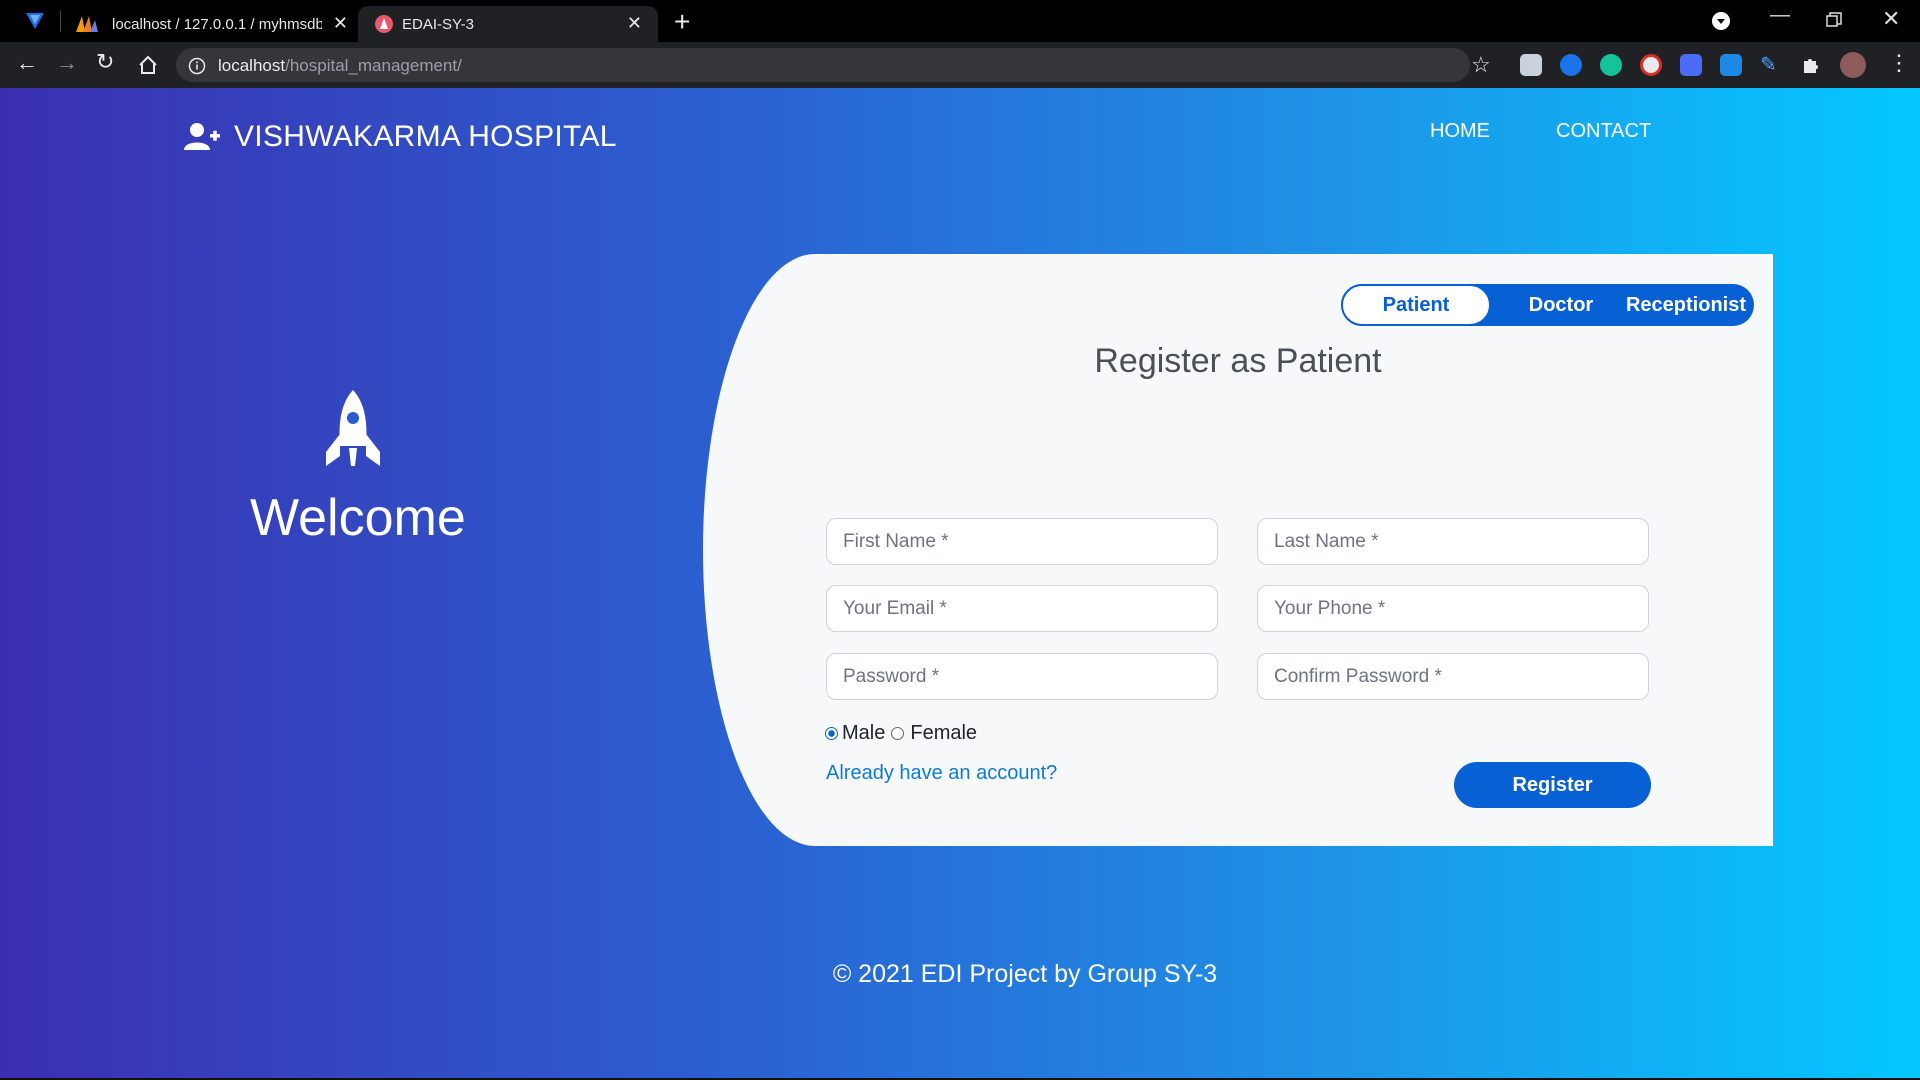 The width and height of the screenshot is (1920, 1080). What do you see at coordinates (438, 24) in the screenshot?
I see `tab-title: EDAI-SY-3` at bounding box center [438, 24].